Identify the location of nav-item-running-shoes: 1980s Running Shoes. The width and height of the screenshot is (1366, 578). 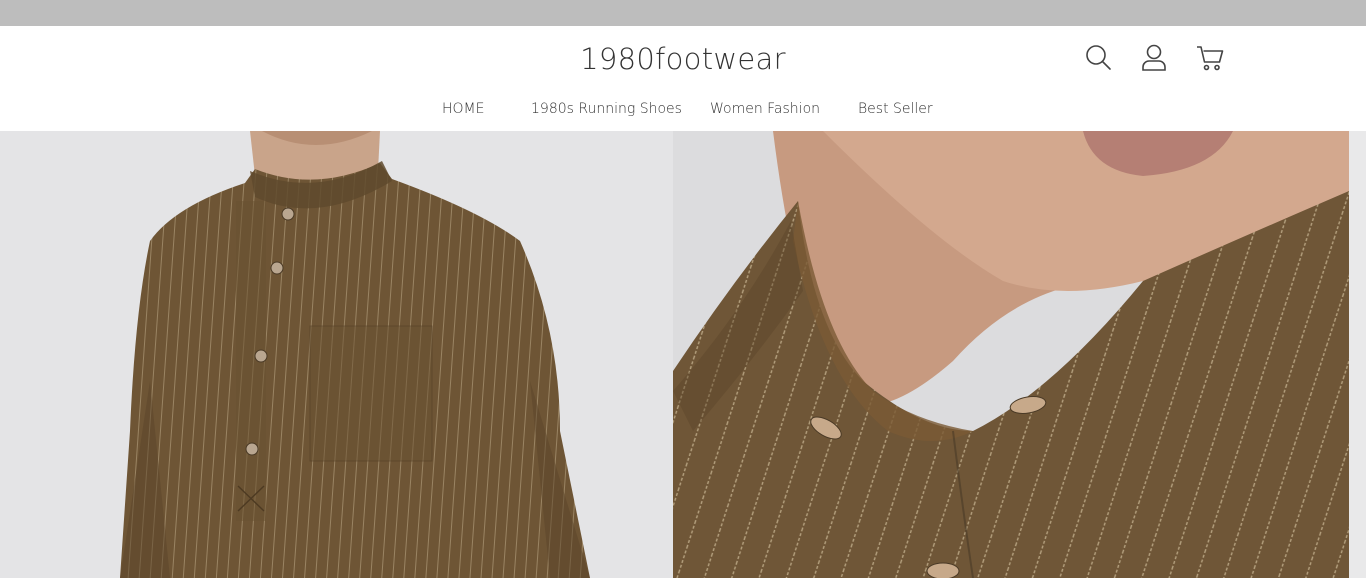
(606, 109).